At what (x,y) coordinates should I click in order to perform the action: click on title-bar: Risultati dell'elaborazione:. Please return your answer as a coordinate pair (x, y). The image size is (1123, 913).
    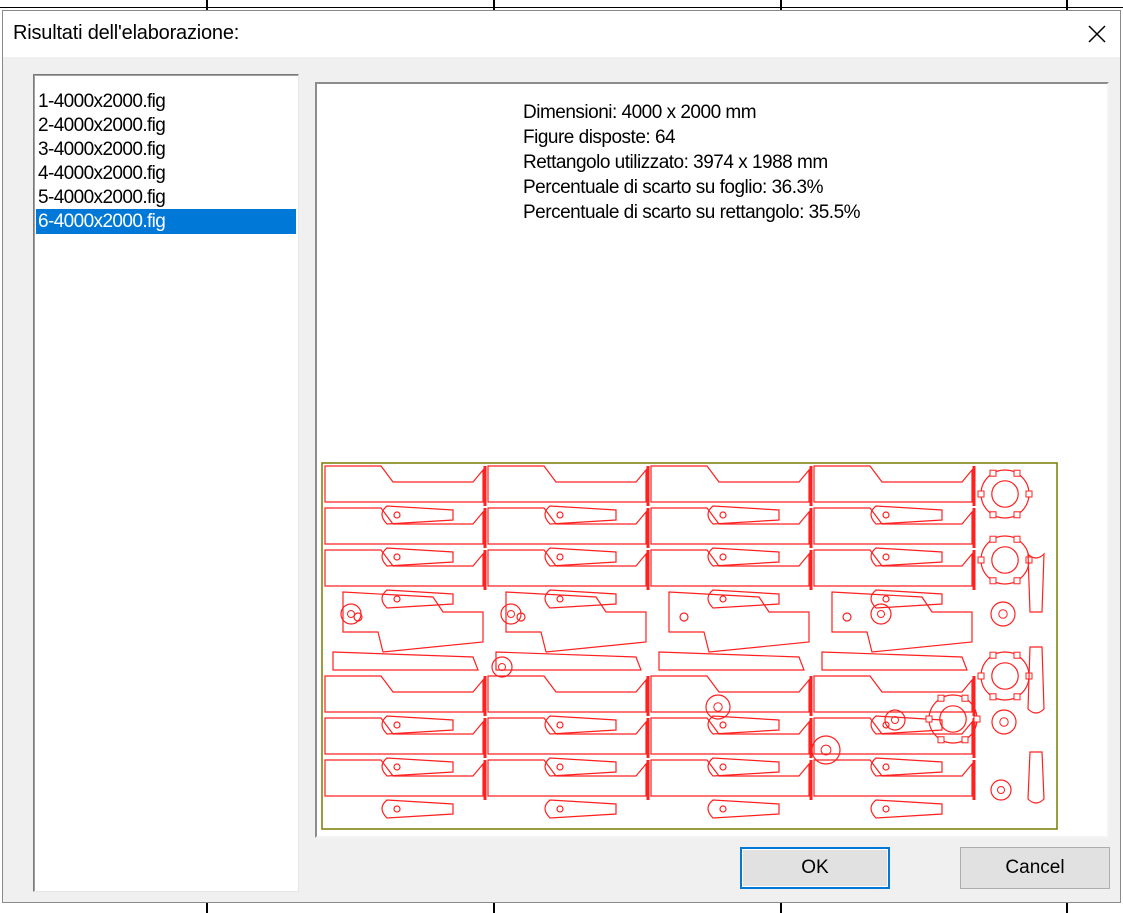
    Looking at the image, I should click on (561, 34).